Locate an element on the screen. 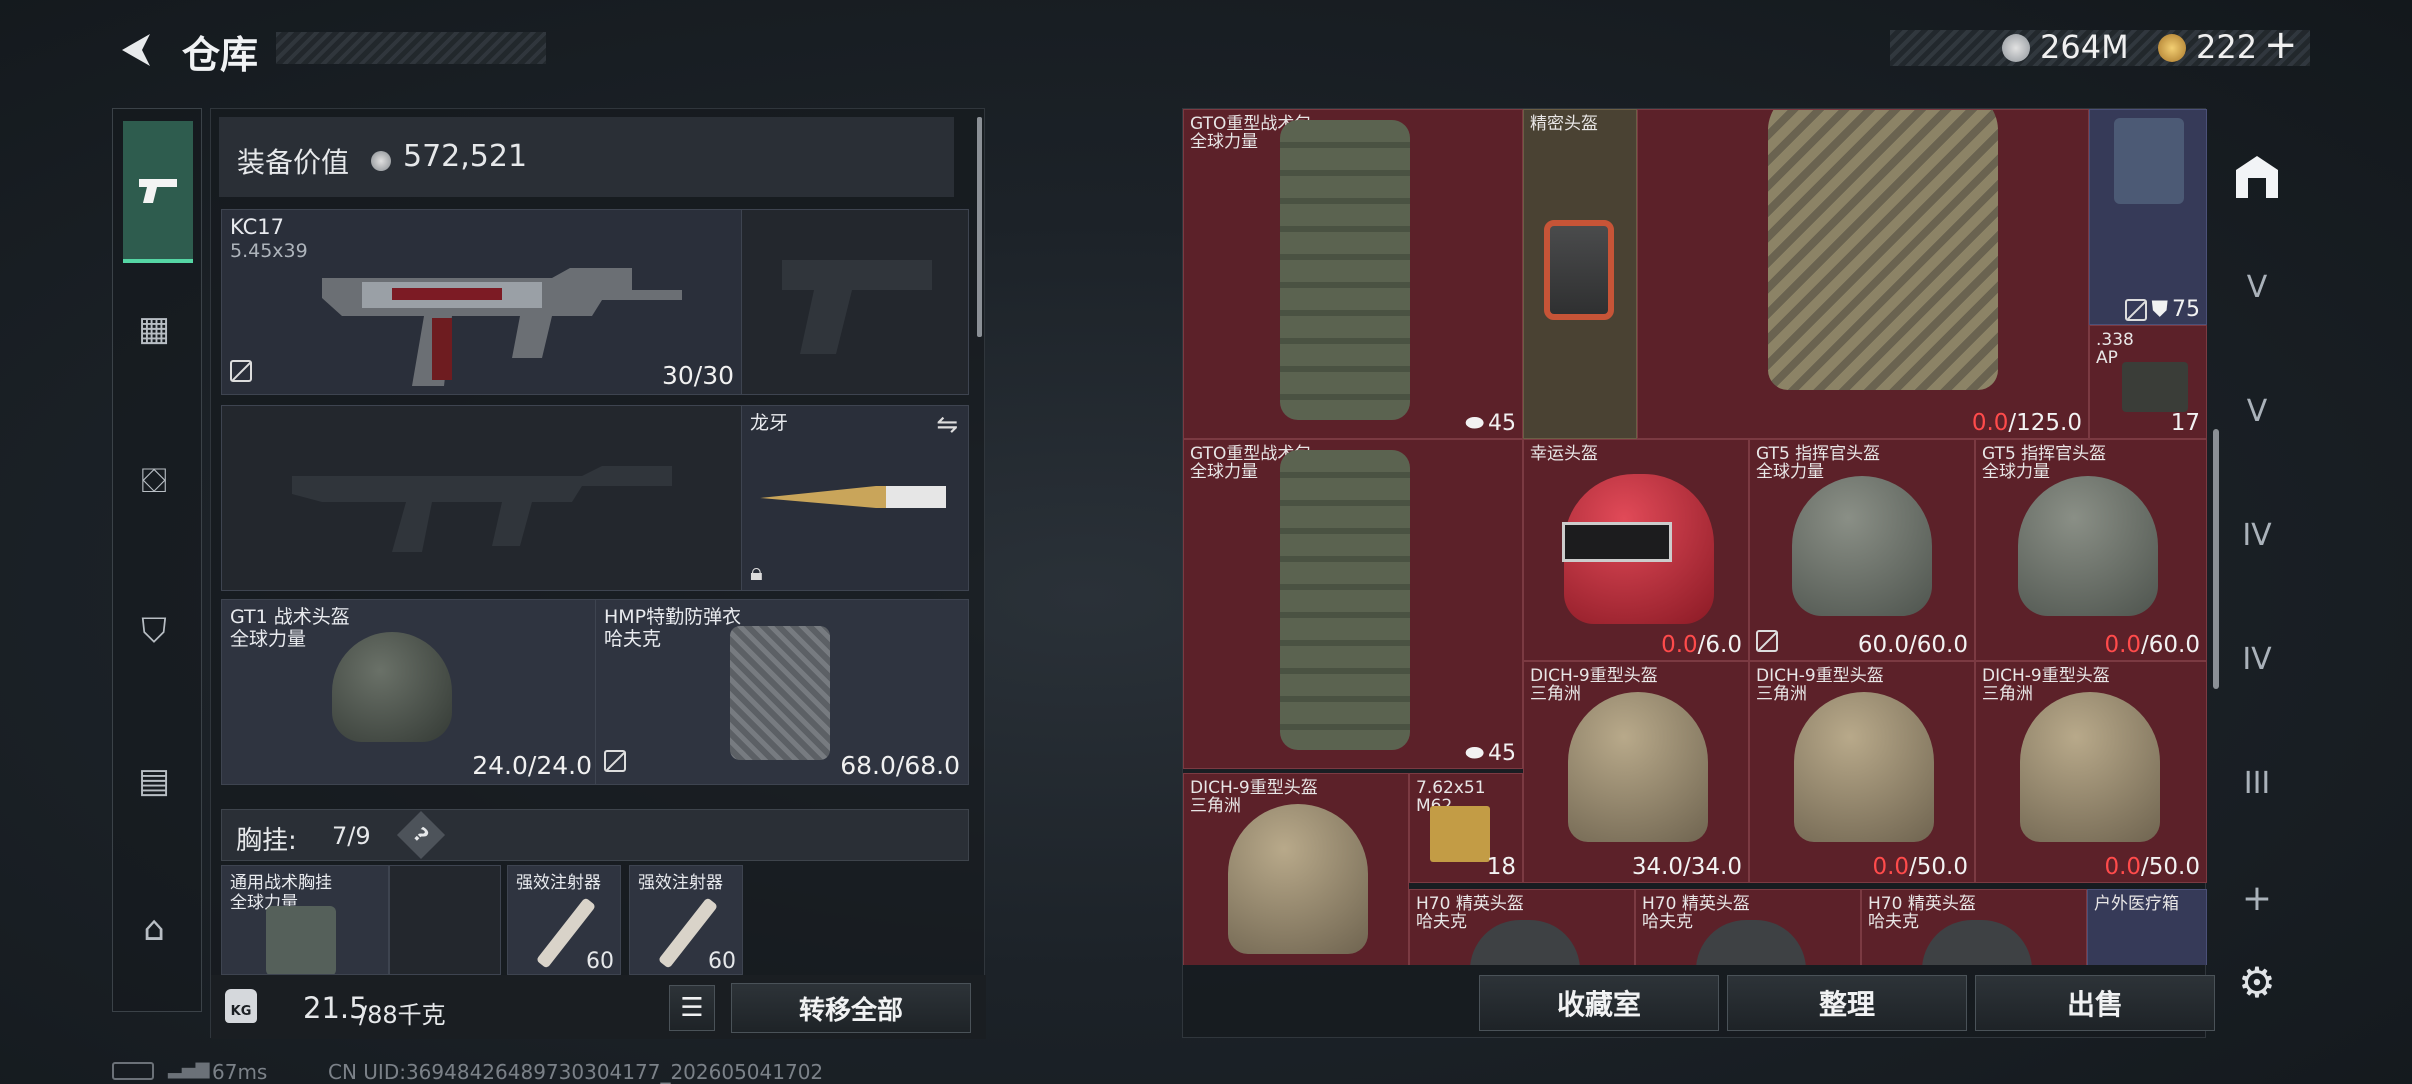 Image resolution: width=2412 pixels, height=1084 pixels. helmet-slot: GT1 战术头盔 全球力量 24.0/24.0 is located at coordinates (411, 692).